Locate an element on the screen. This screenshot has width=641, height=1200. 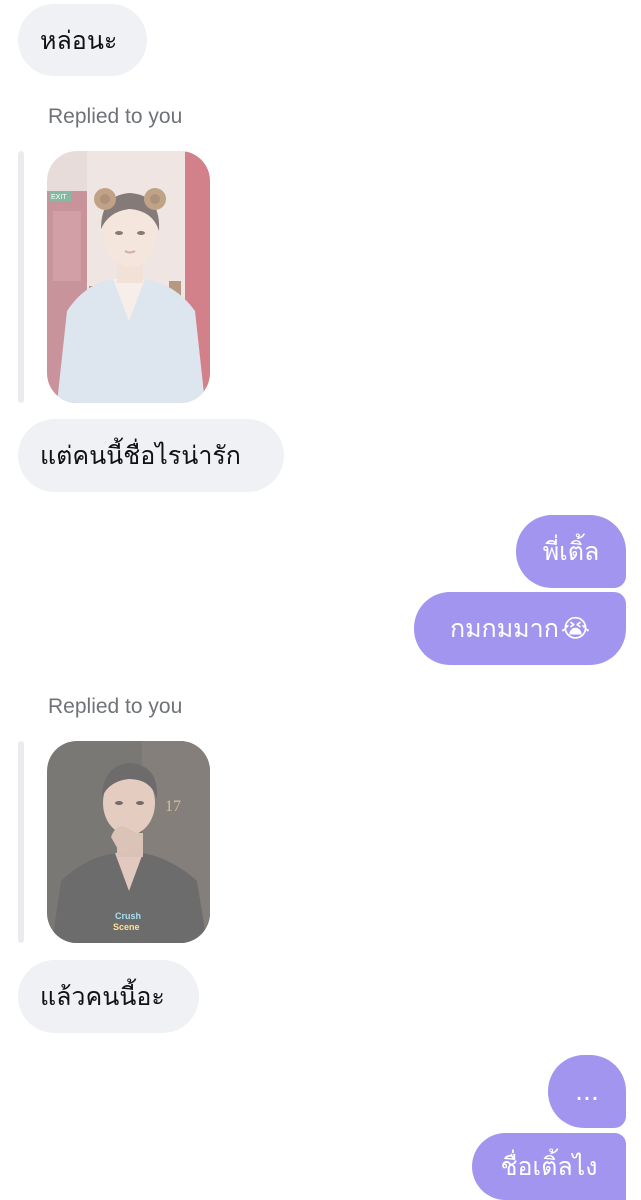
wall-number-text: 17 is located at coordinates (173, 806).